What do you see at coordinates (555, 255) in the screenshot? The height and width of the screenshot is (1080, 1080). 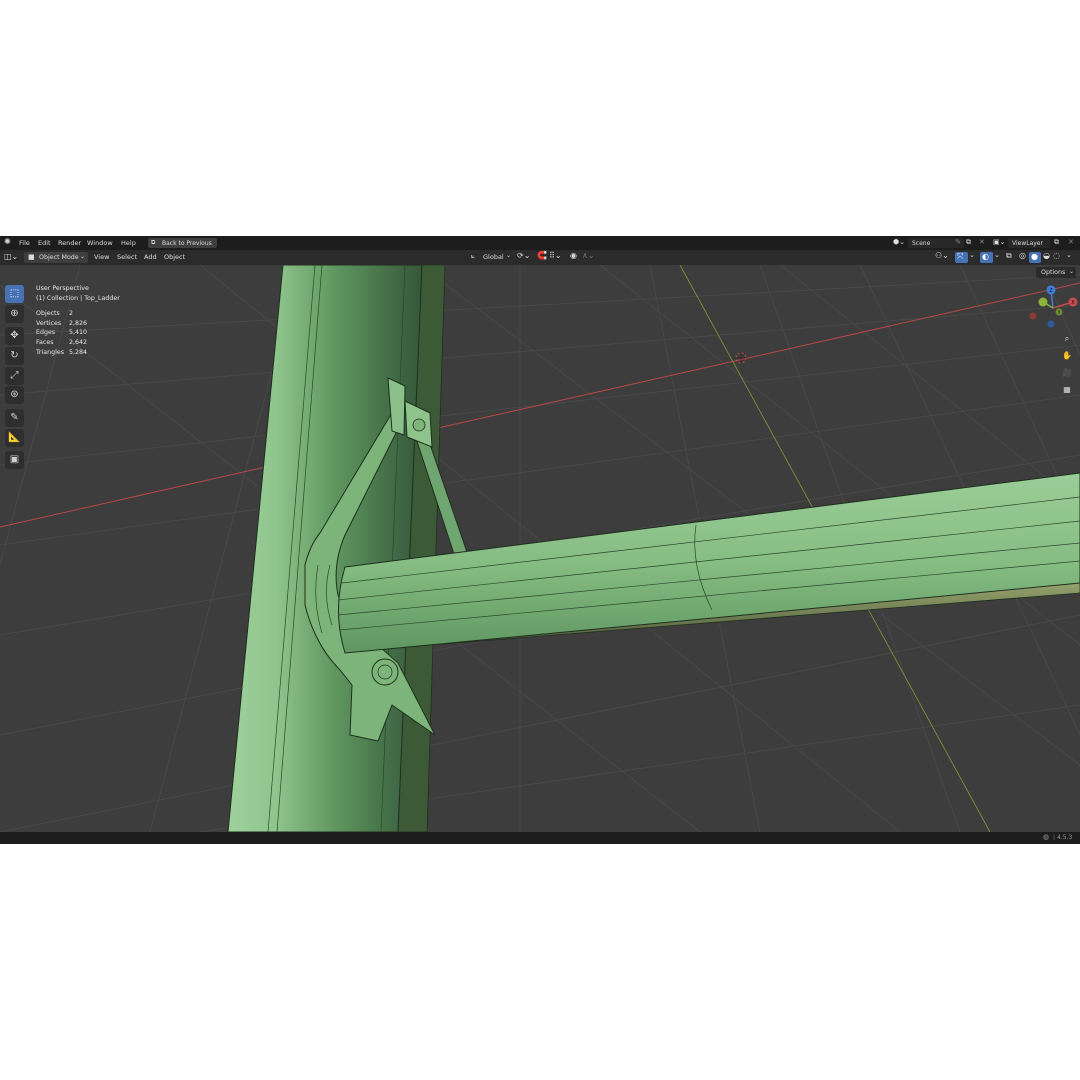 I see `snap-target-icon: ⠿⌄` at bounding box center [555, 255].